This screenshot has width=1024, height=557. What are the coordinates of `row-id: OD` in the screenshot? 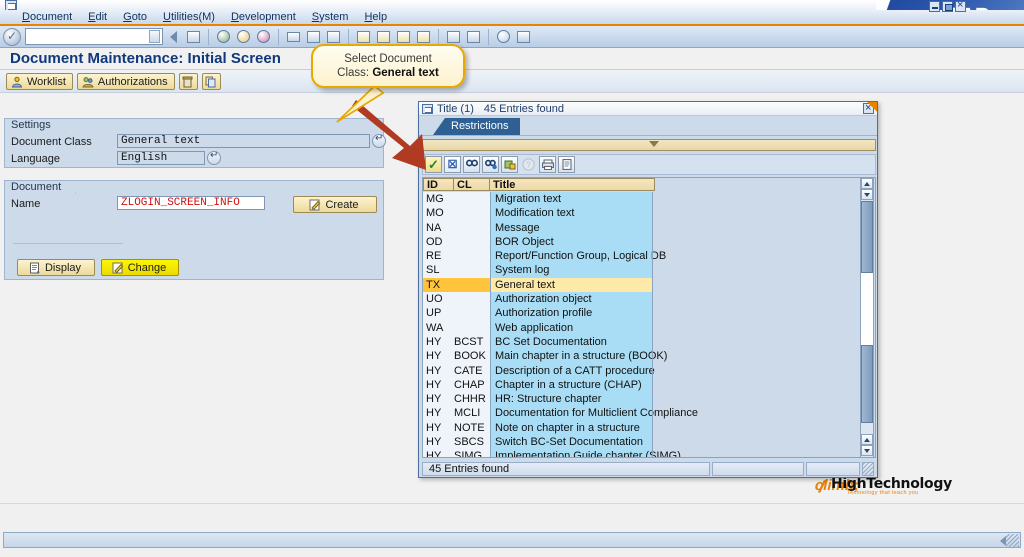 It's located at (438, 242).